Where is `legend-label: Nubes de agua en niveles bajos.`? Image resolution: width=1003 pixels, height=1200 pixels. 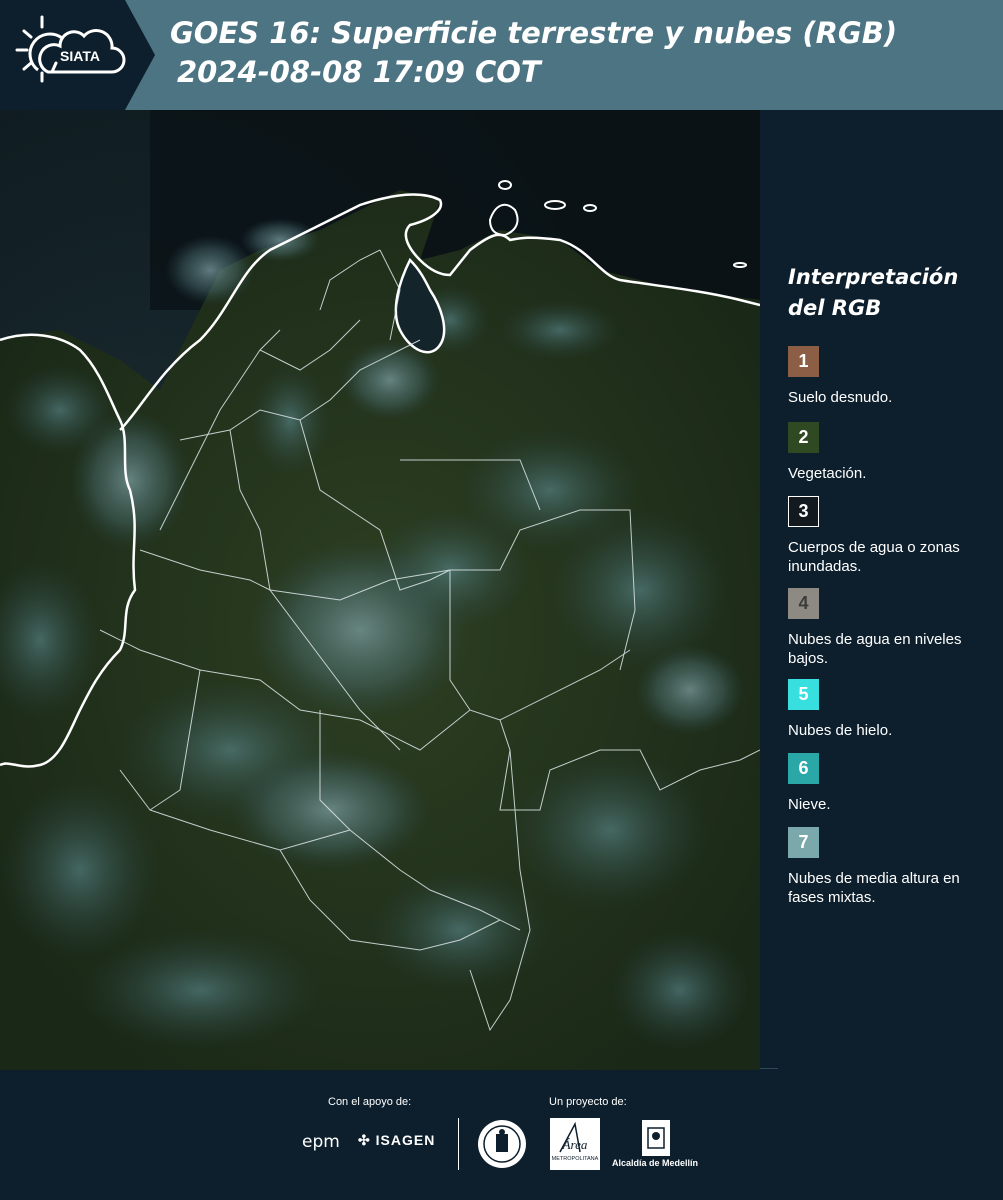
legend-label: Nubes de agua en niveles bajos. is located at coordinates (875, 649).